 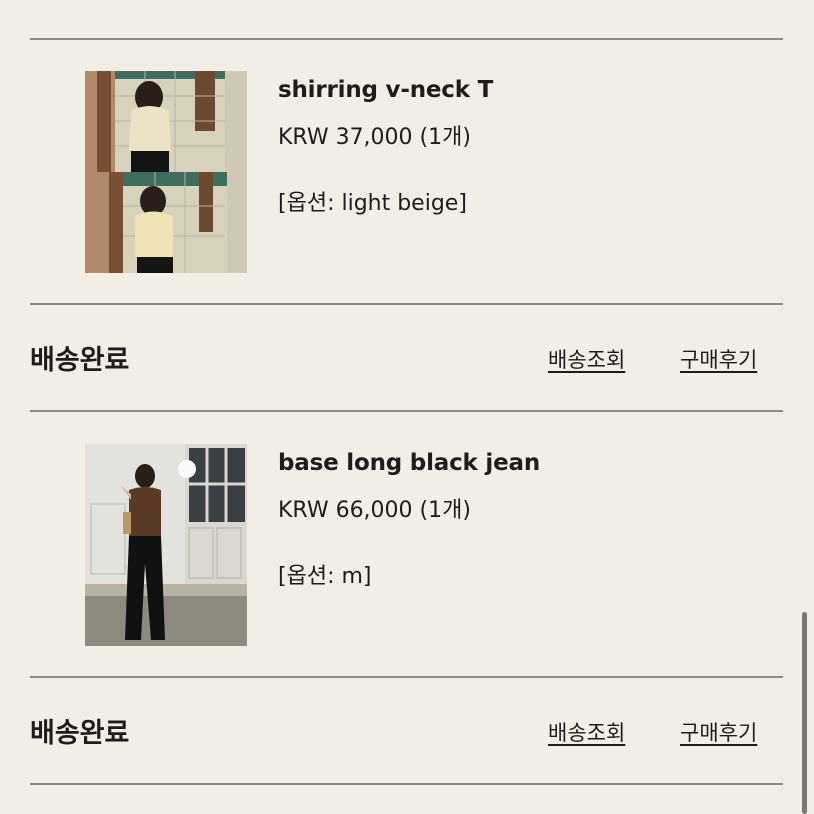 I want to click on product-name: base long black jean, so click(x=409, y=463).